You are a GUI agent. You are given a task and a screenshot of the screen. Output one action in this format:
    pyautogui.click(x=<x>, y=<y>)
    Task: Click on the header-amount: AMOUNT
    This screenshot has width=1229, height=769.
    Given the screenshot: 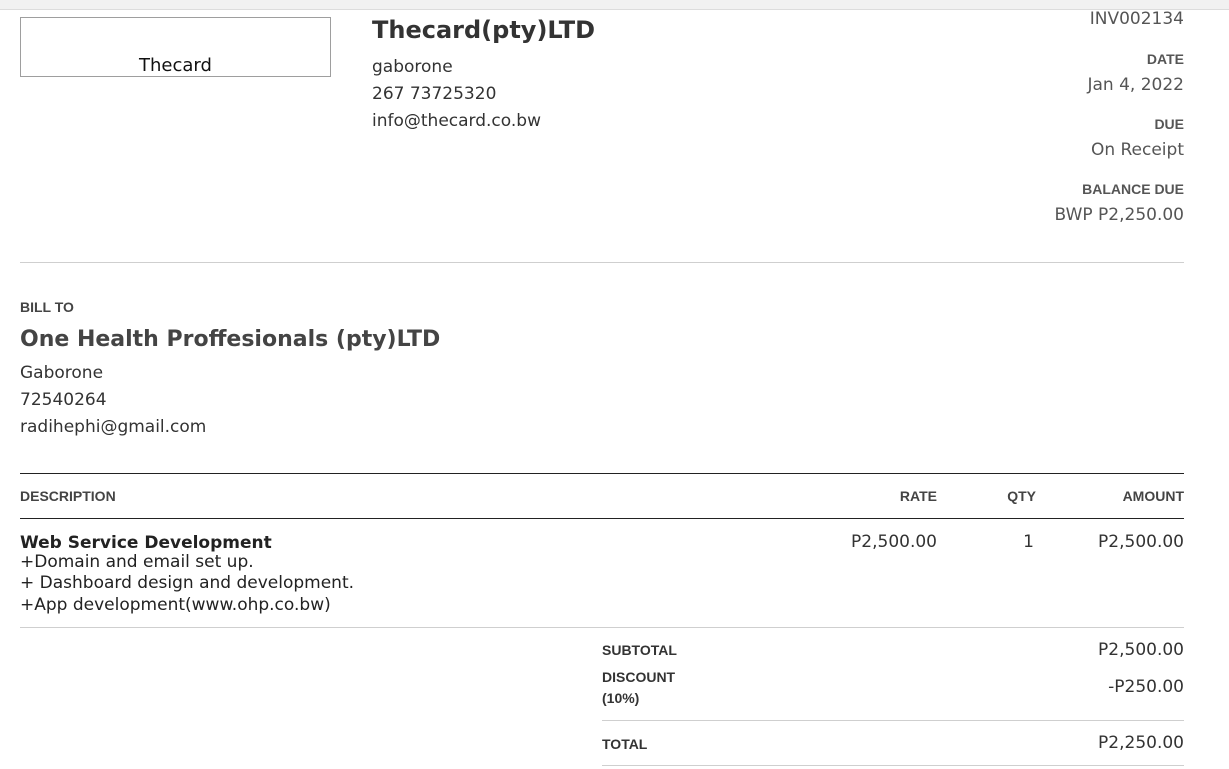 What is the action you would take?
    pyautogui.click(x=1153, y=496)
    